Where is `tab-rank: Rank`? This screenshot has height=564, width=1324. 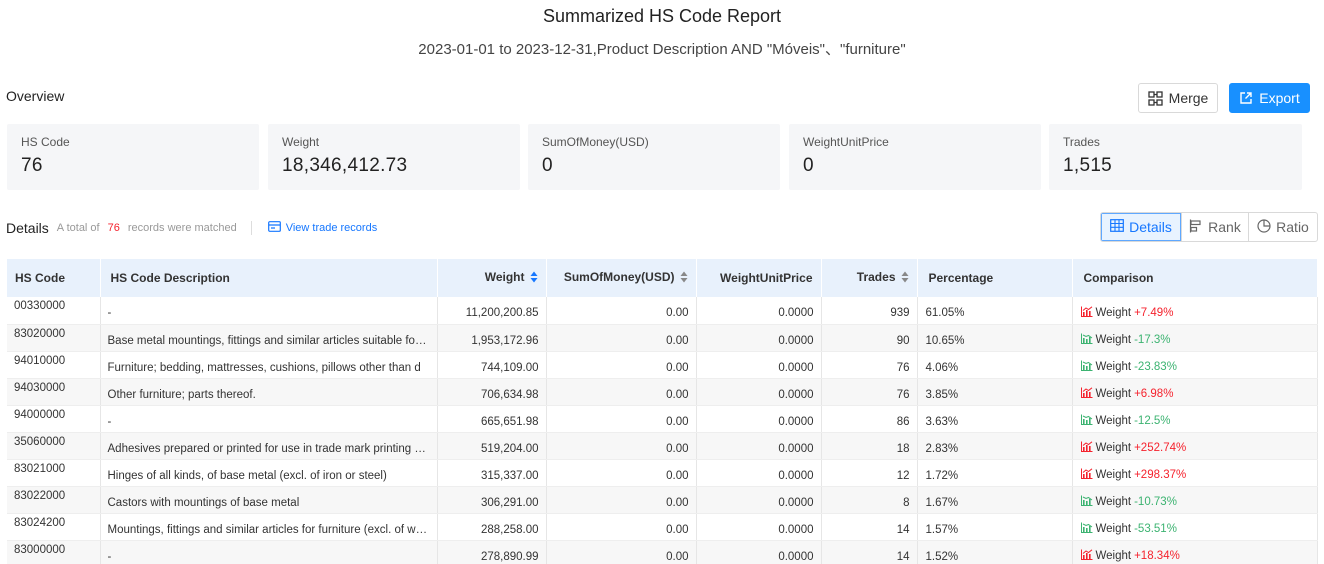
tab-rank: Rank is located at coordinates (1214, 227).